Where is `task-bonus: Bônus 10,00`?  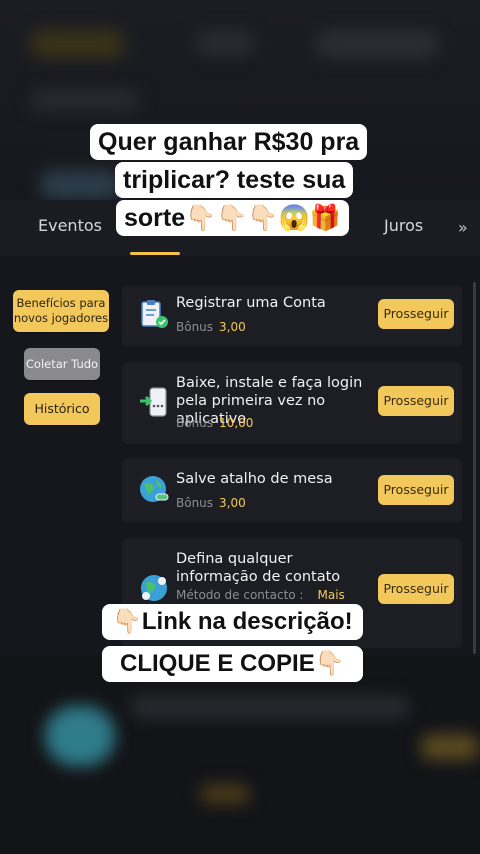
task-bonus: Bônus 10,00 is located at coordinates (214, 423).